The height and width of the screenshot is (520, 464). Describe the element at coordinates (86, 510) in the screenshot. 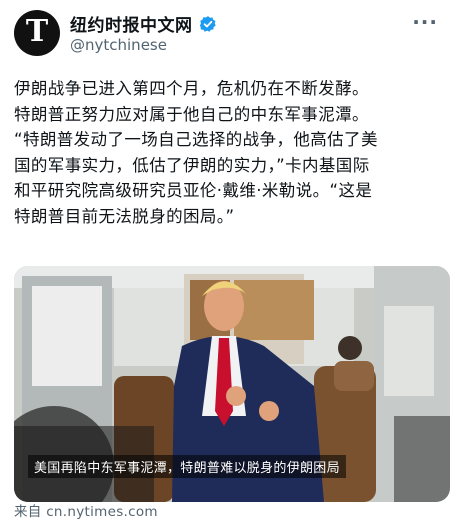

I see `link-card-source: 来自 cn.nytimes.com` at that location.